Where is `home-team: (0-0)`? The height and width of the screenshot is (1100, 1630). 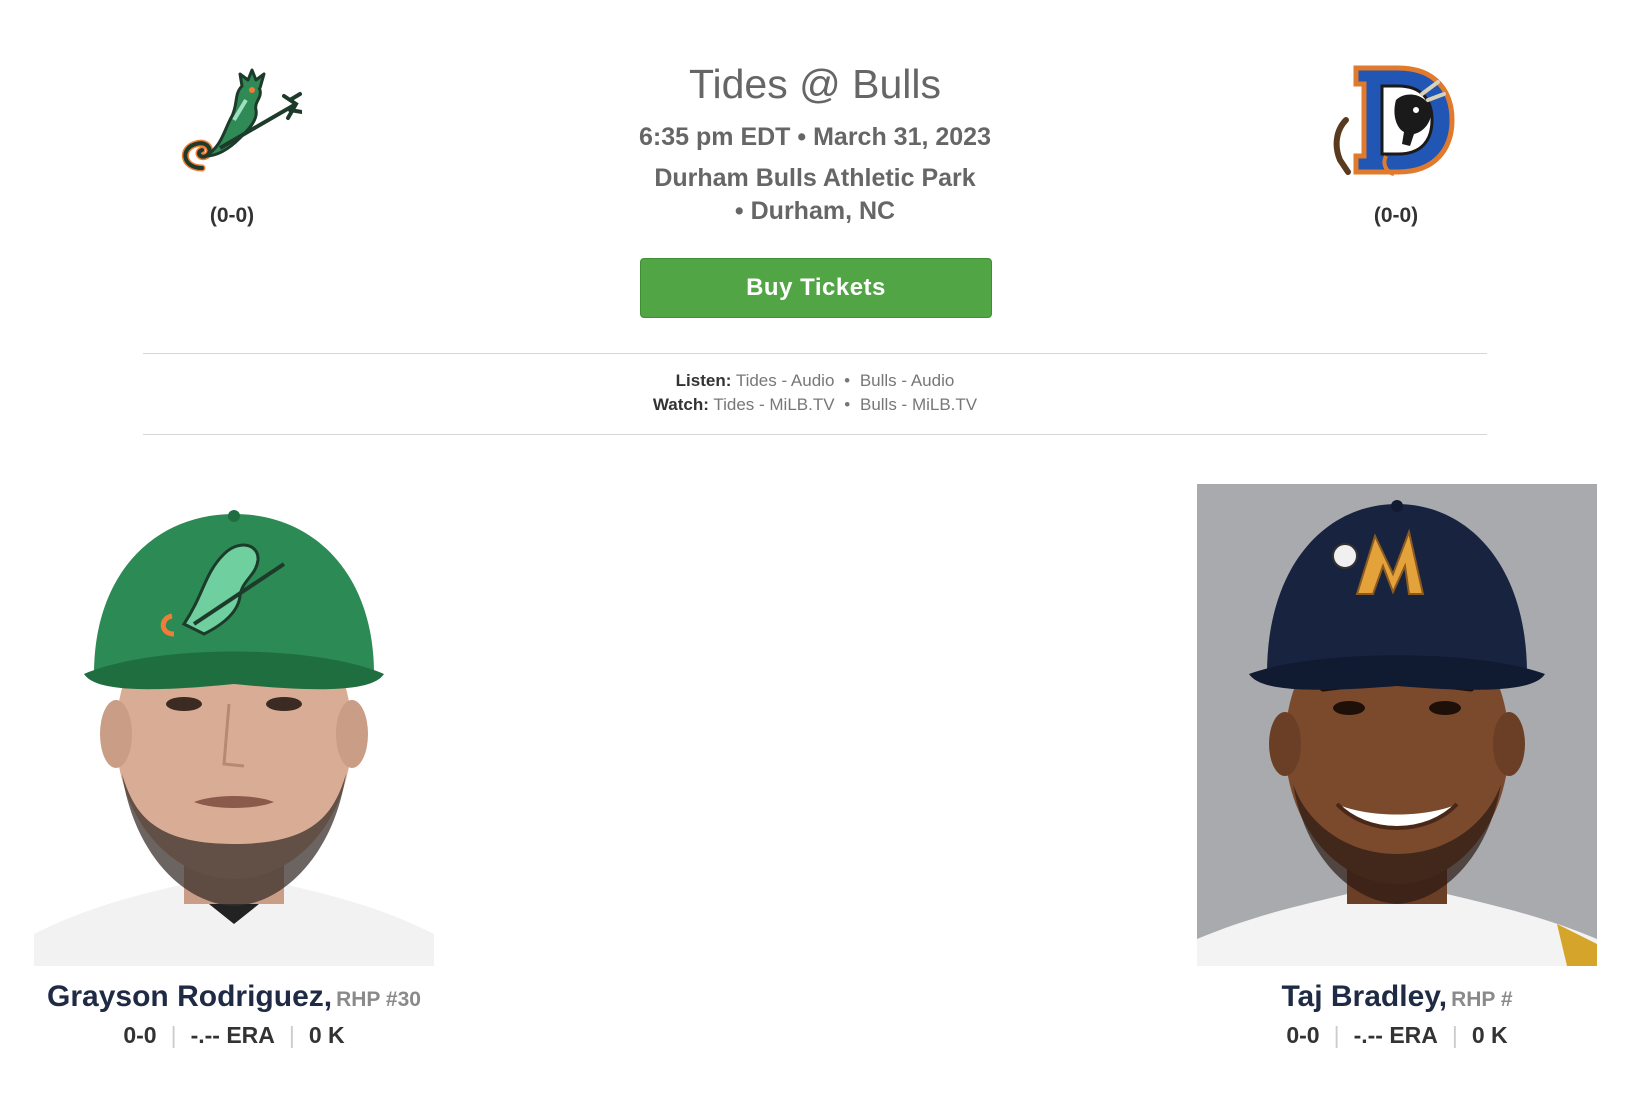
home-team: (0-0) is located at coordinates (1396, 144).